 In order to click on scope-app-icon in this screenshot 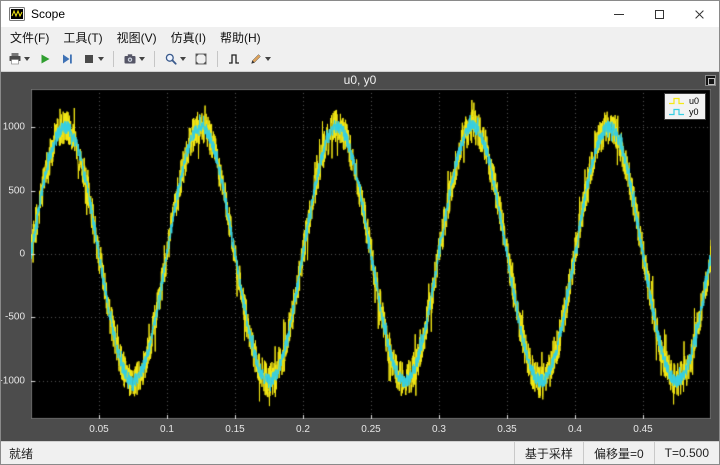, I will do `click(17, 14)`.